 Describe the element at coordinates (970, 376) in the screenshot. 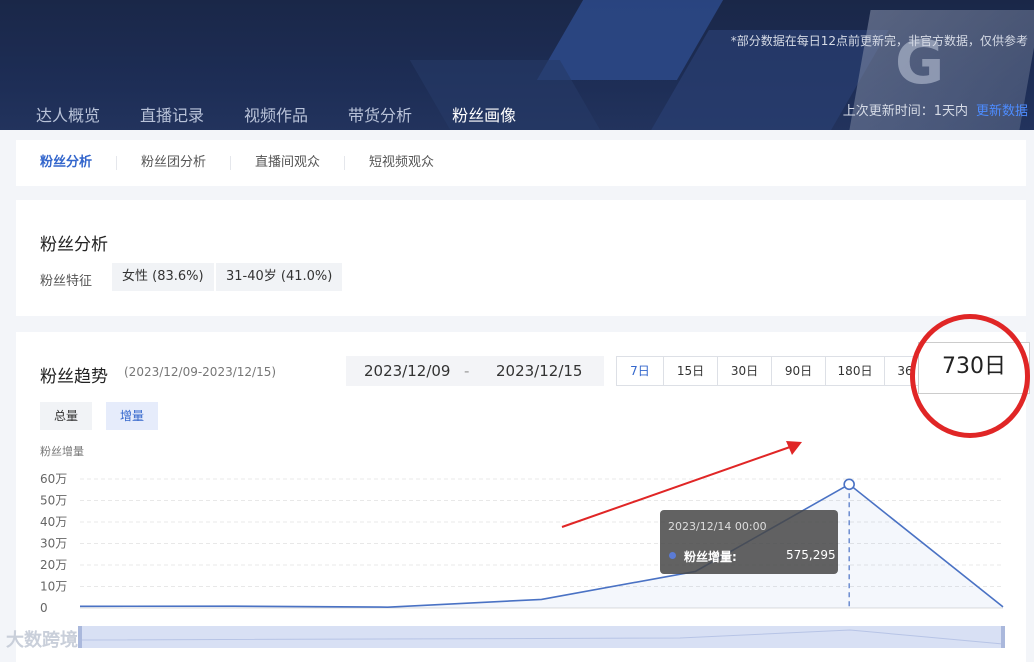

I see `annotation-circle` at that location.